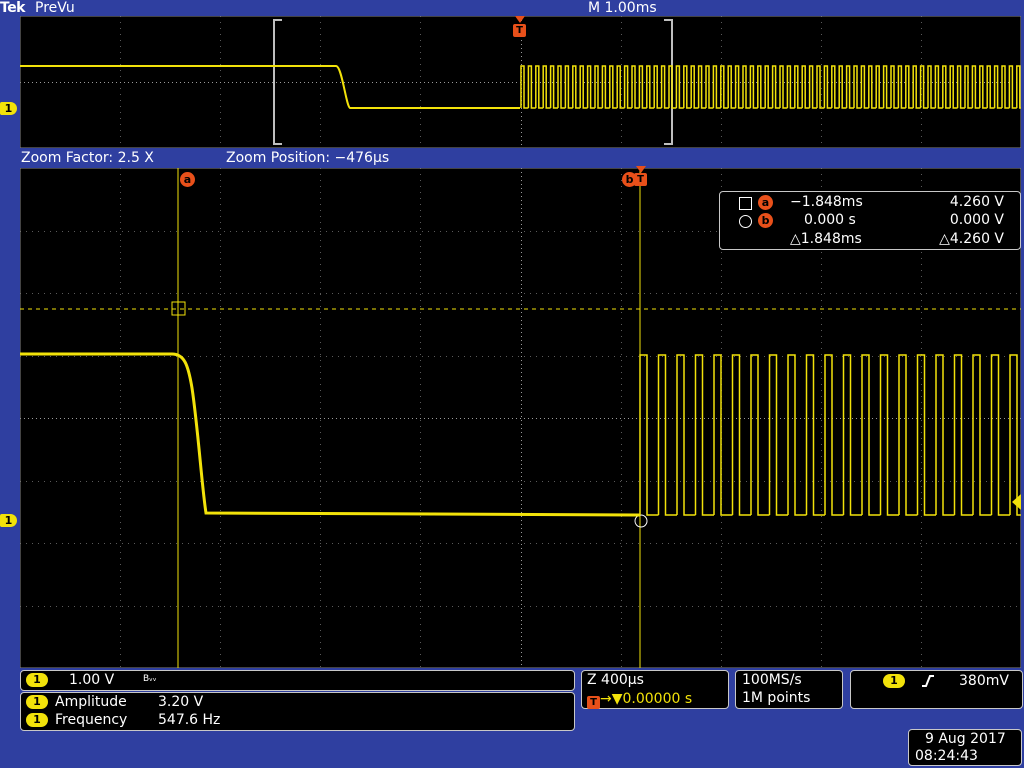 This screenshot has width=1024, height=768. I want to click on brand-logo: Tek, so click(13, 8).